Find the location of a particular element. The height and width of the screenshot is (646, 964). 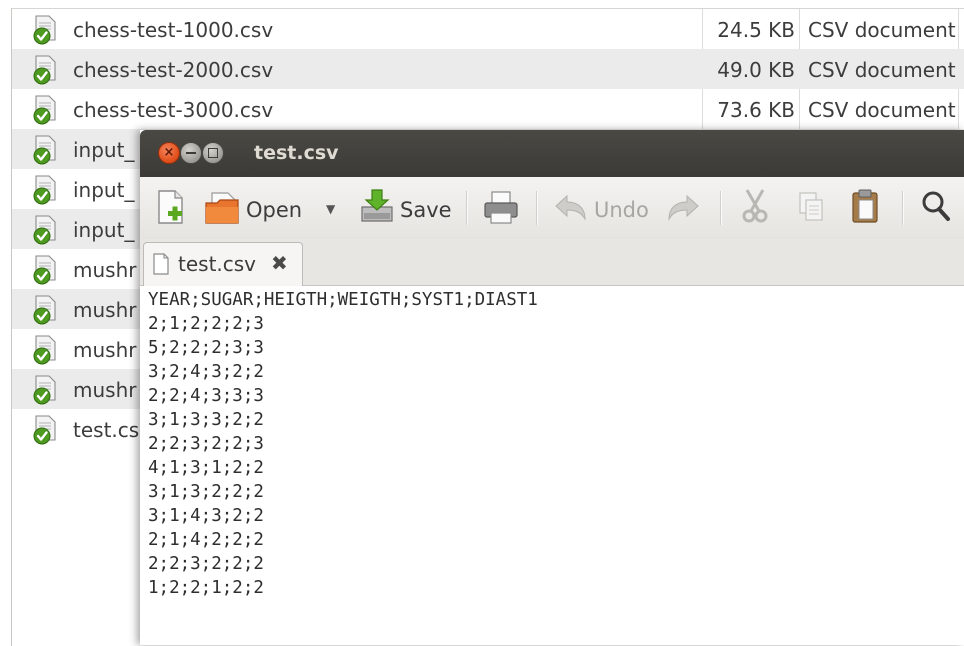

print-button is located at coordinates (500, 208).